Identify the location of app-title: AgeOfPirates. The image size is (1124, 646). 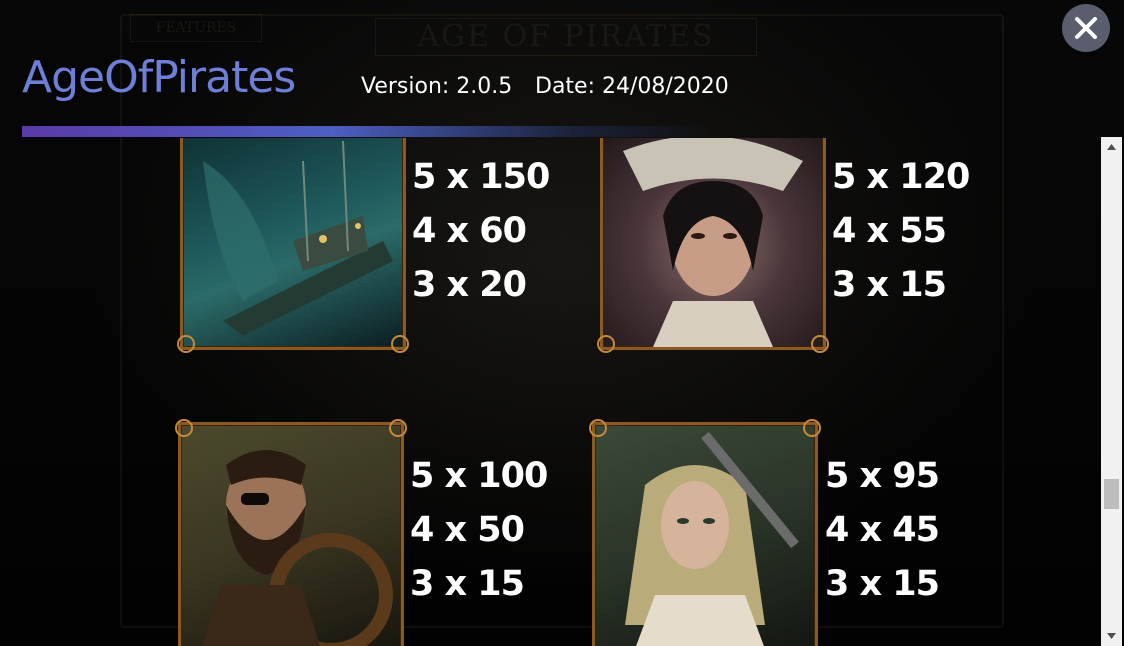
(159, 77).